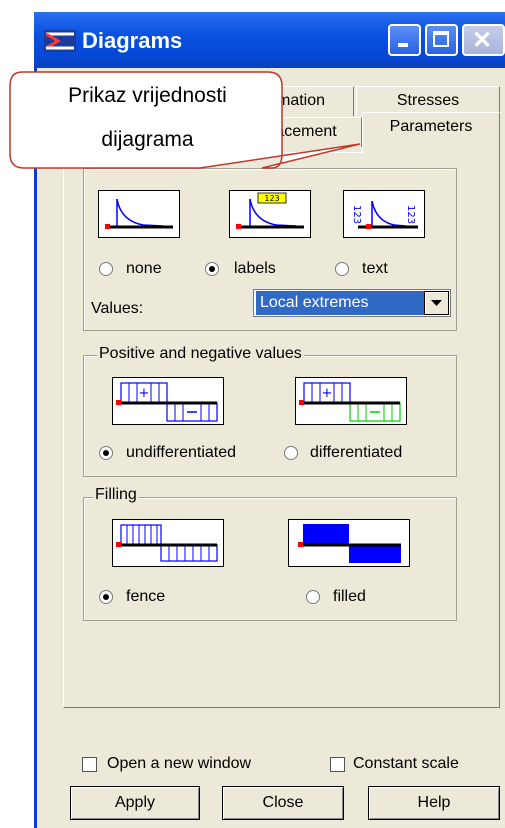 This screenshot has width=505, height=828. What do you see at coordinates (212, 269) in the screenshot?
I see `radio-labels` at bounding box center [212, 269].